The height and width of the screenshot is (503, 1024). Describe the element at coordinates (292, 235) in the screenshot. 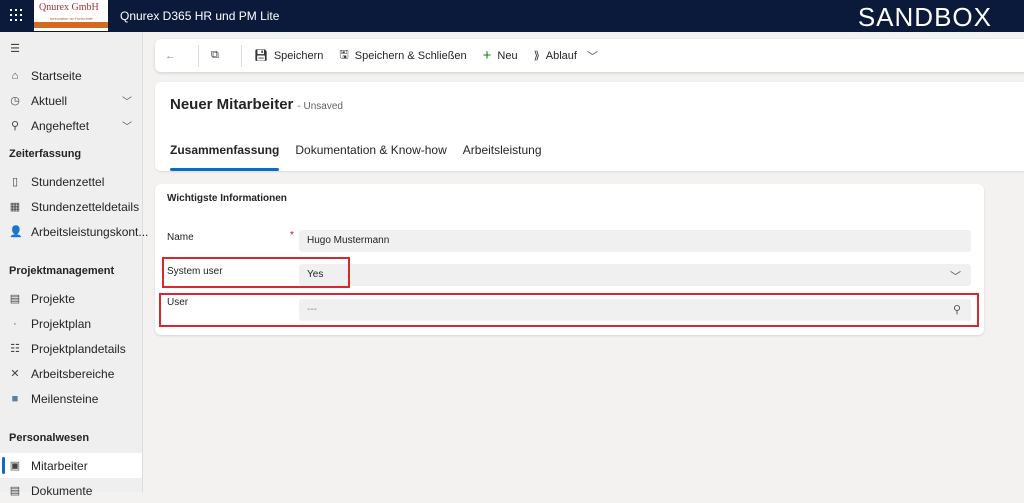

I see `required-indicator: *` at that location.